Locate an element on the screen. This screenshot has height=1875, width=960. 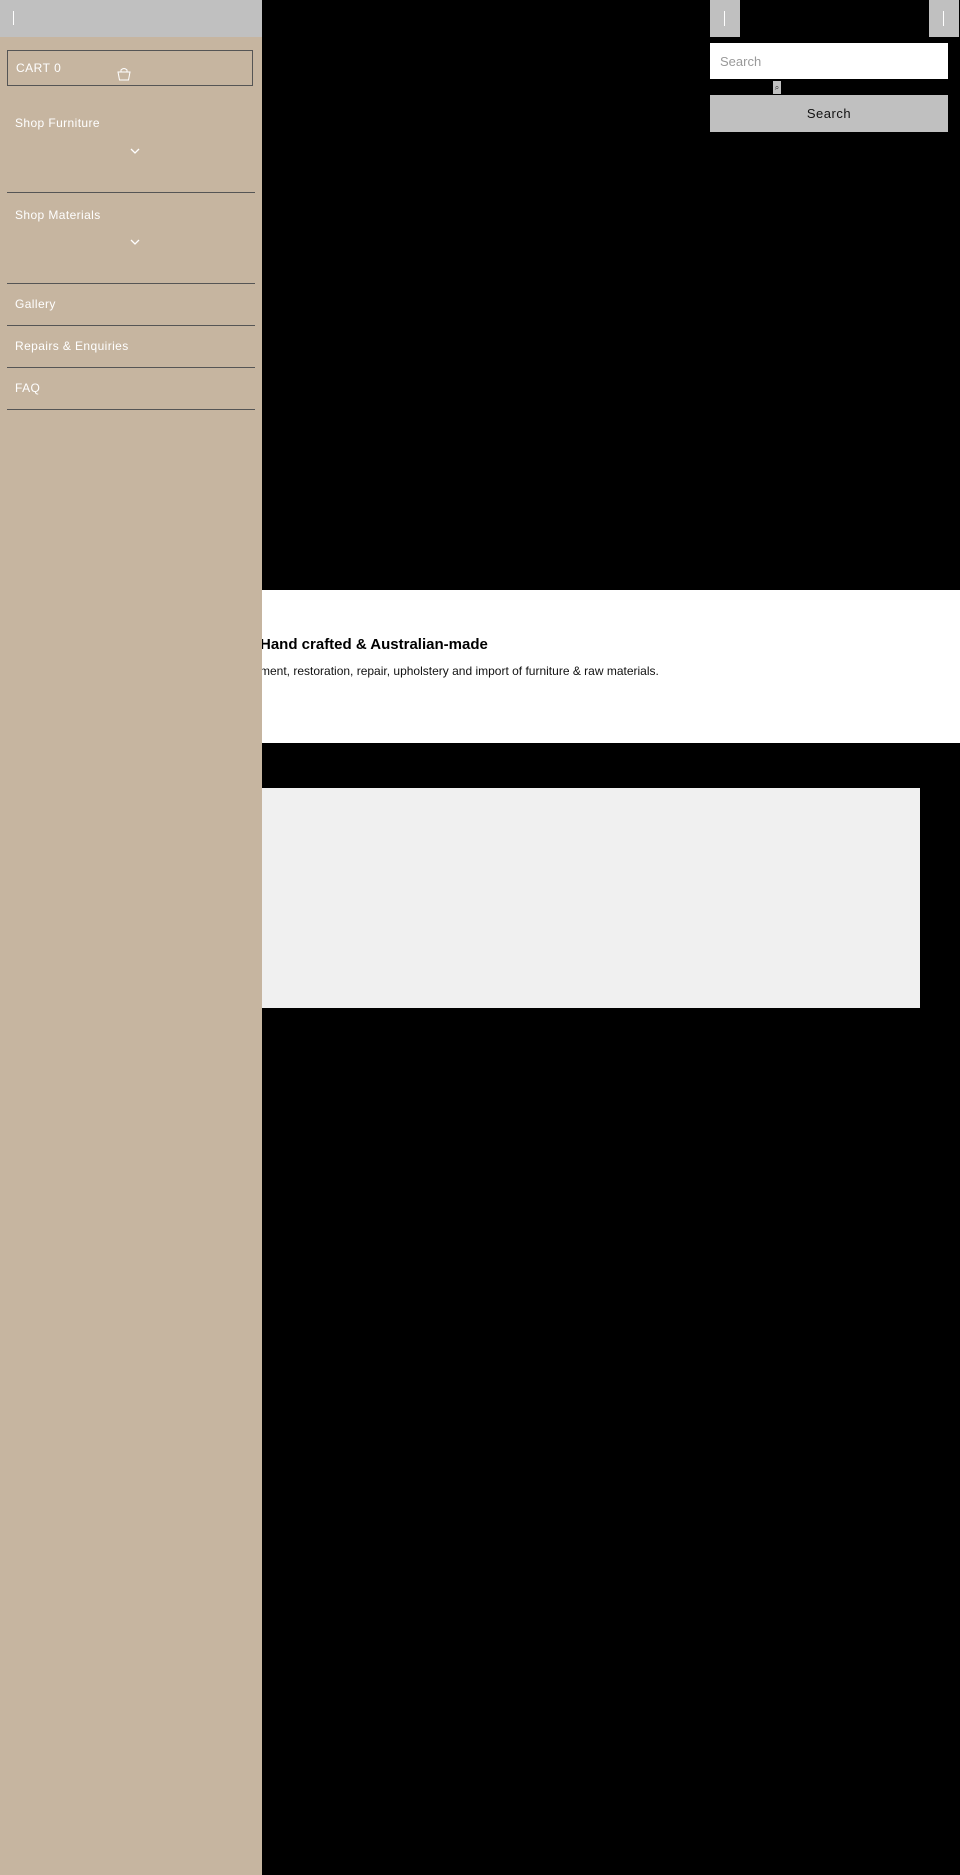
nav-item-faq: FAQ is located at coordinates (131, 388).